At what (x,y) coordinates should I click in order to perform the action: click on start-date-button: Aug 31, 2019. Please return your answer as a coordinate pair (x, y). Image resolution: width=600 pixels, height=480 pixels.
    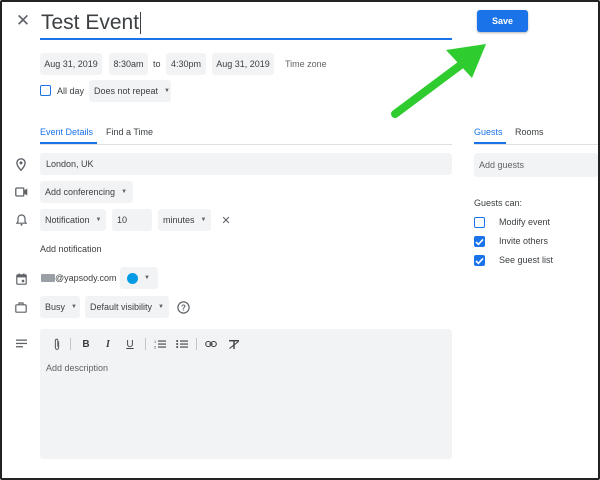
    Looking at the image, I should click on (71, 64).